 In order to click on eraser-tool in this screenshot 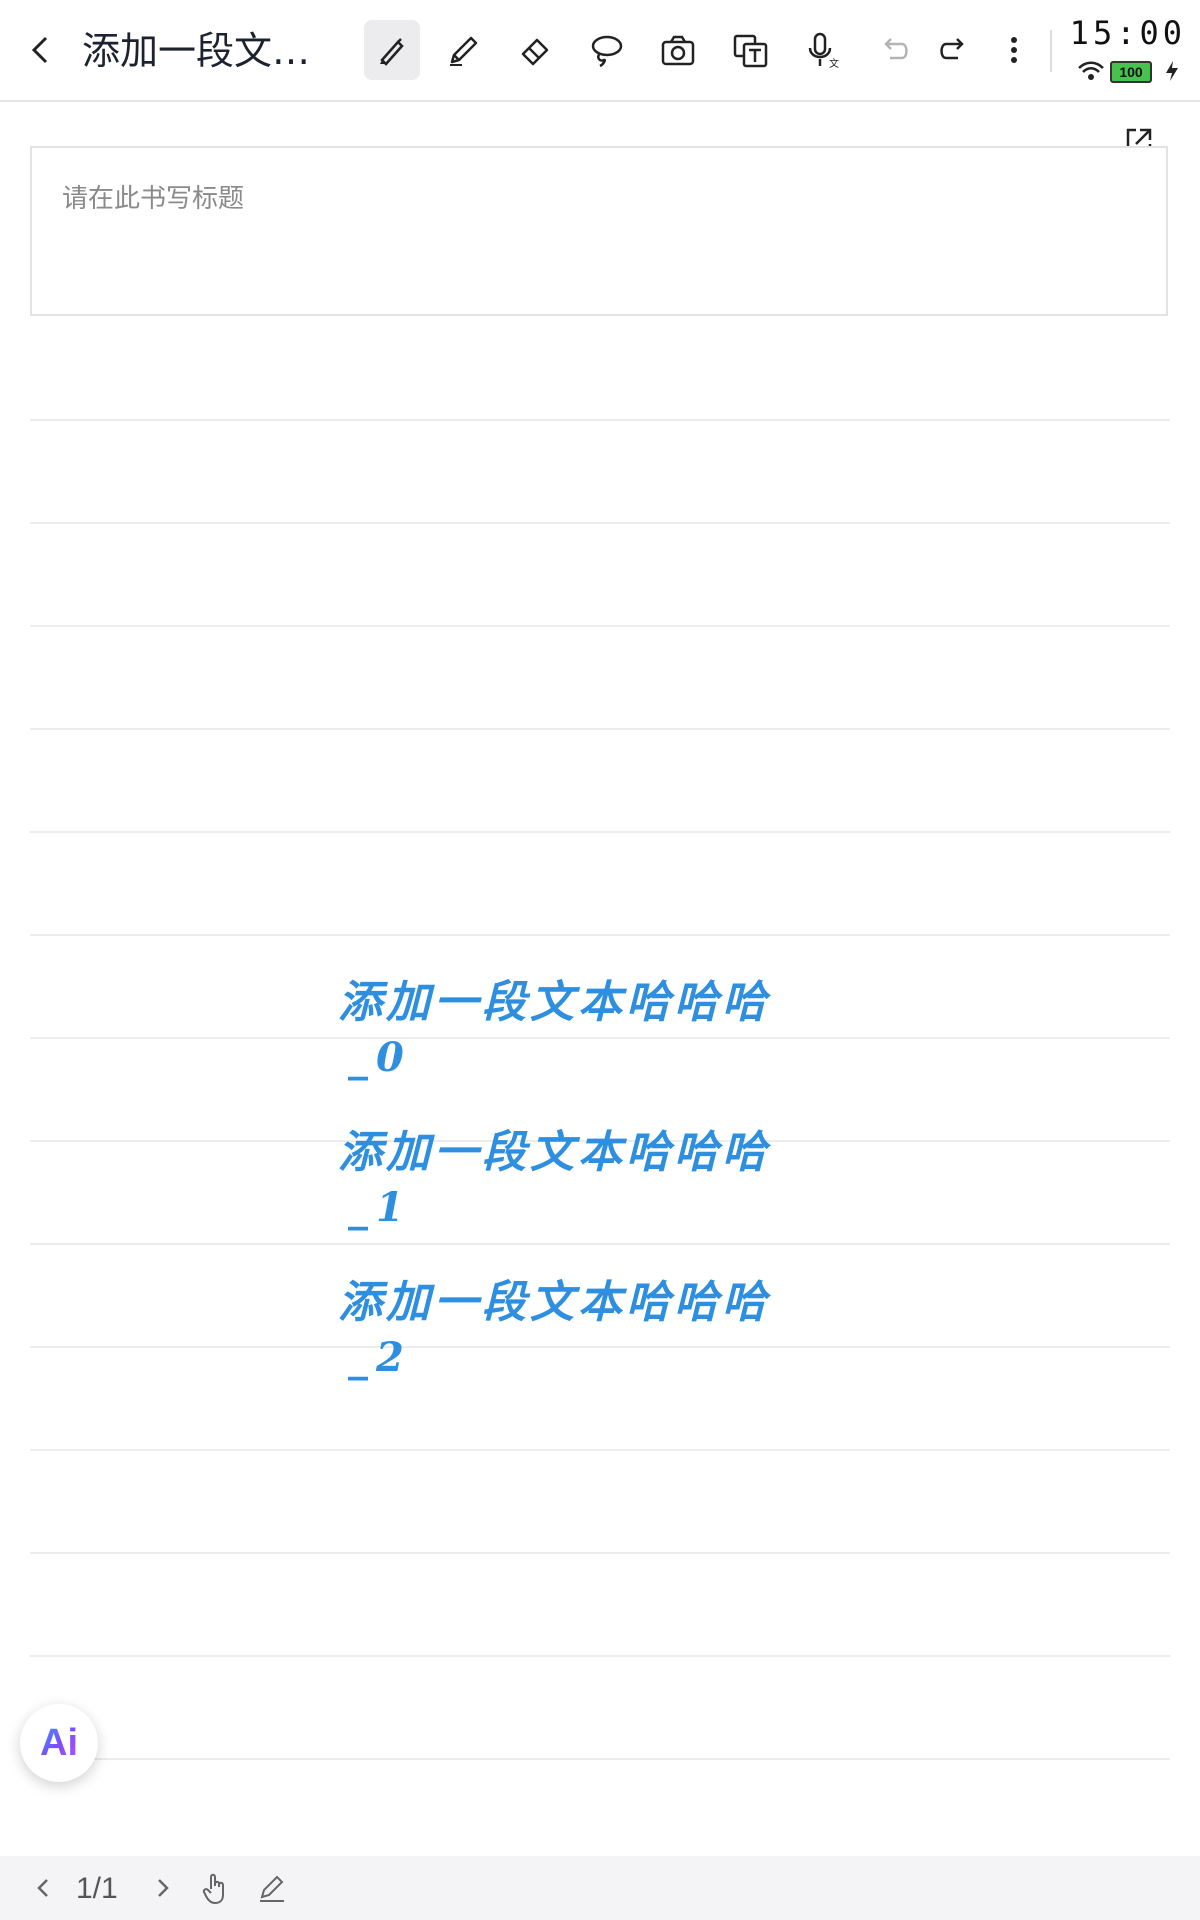, I will do `click(535, 50)`.